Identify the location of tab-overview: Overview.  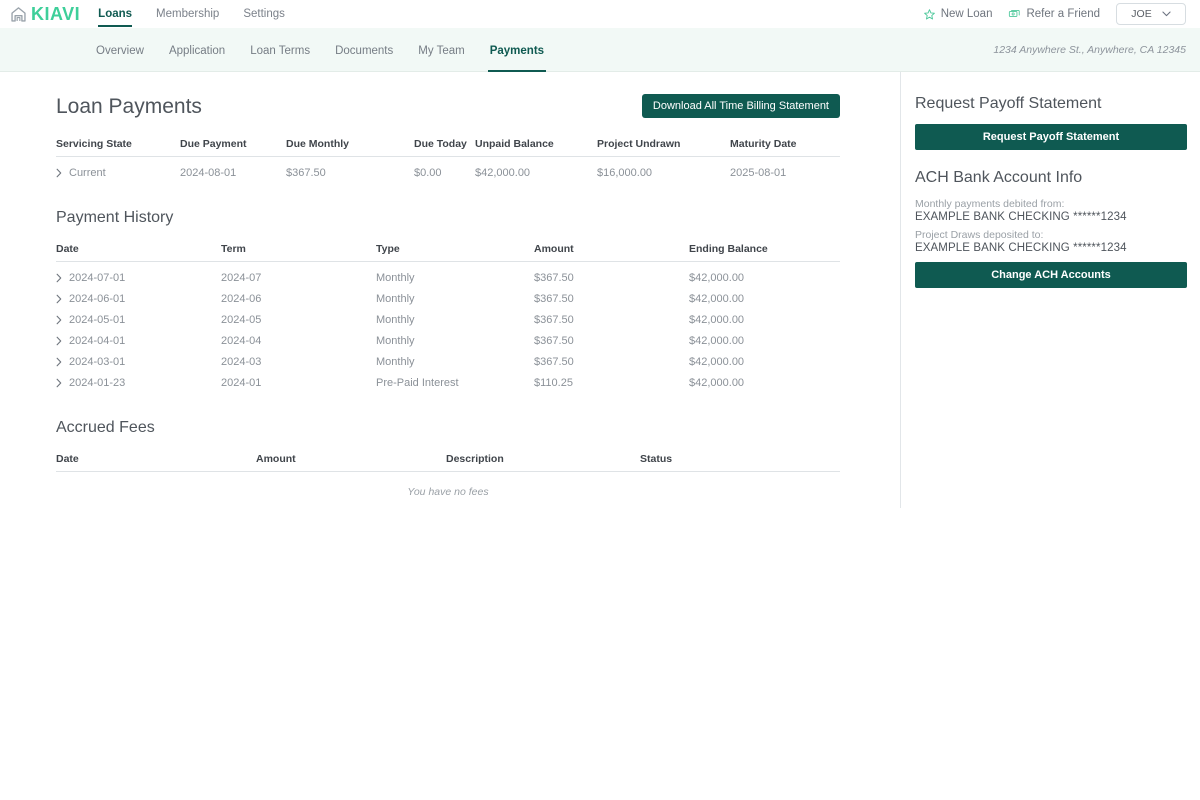
(120, 58).